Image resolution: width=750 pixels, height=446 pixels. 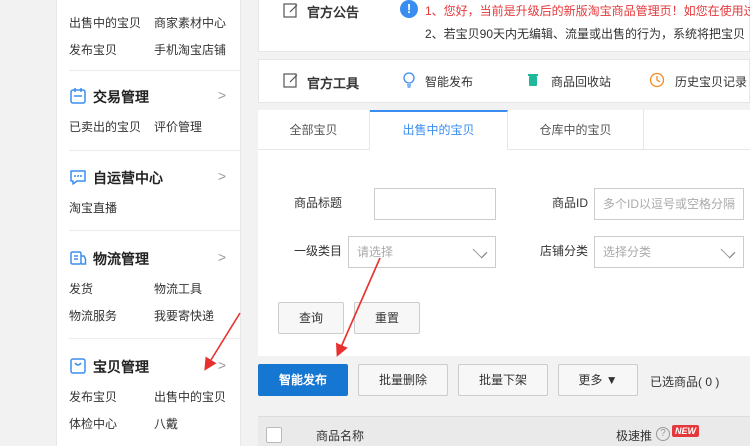 What do you see at coordinates (533, 80) in the screenshot?
I see `trash-icon` at bounding box center [533, 80].